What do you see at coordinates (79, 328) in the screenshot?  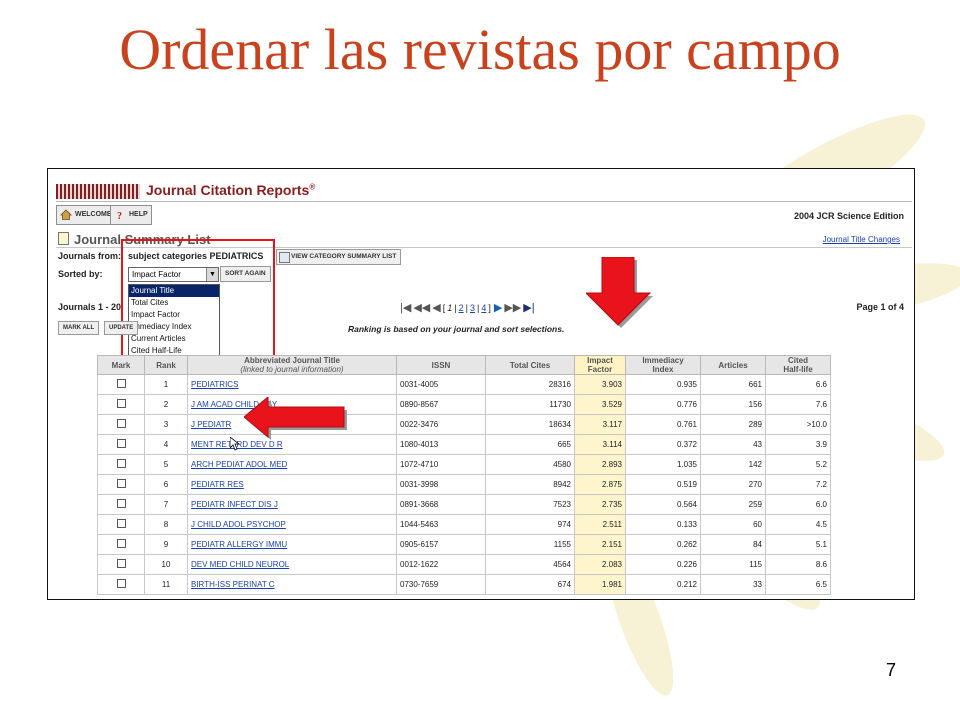 I see `mark-all-button: MARK ALL` at bounding box center [79, 328].